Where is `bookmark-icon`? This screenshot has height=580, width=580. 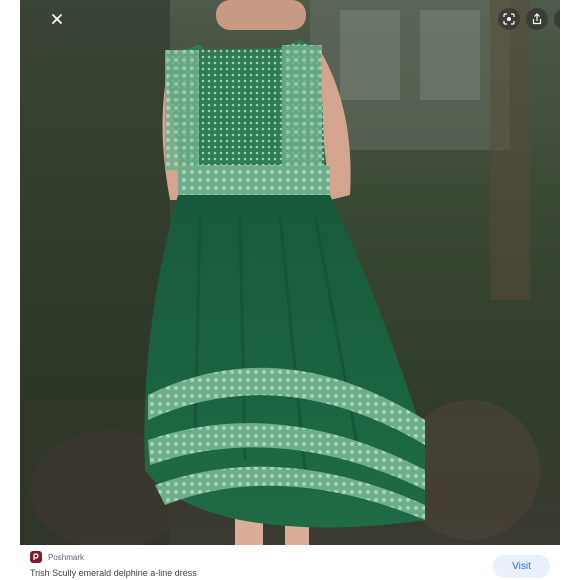 bookmark-icon is located at coordinates (559, 19).